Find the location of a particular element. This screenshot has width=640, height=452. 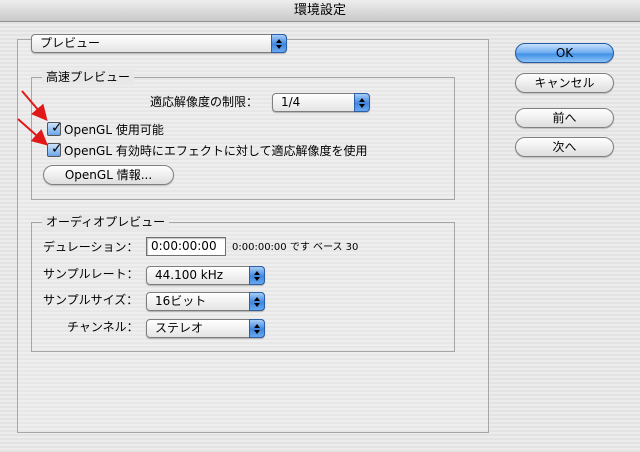

opengl-adaptive-label: OpenGL 有効時にエフェクトに対して適応解像度を使用 is located at coordinates (216, 151).